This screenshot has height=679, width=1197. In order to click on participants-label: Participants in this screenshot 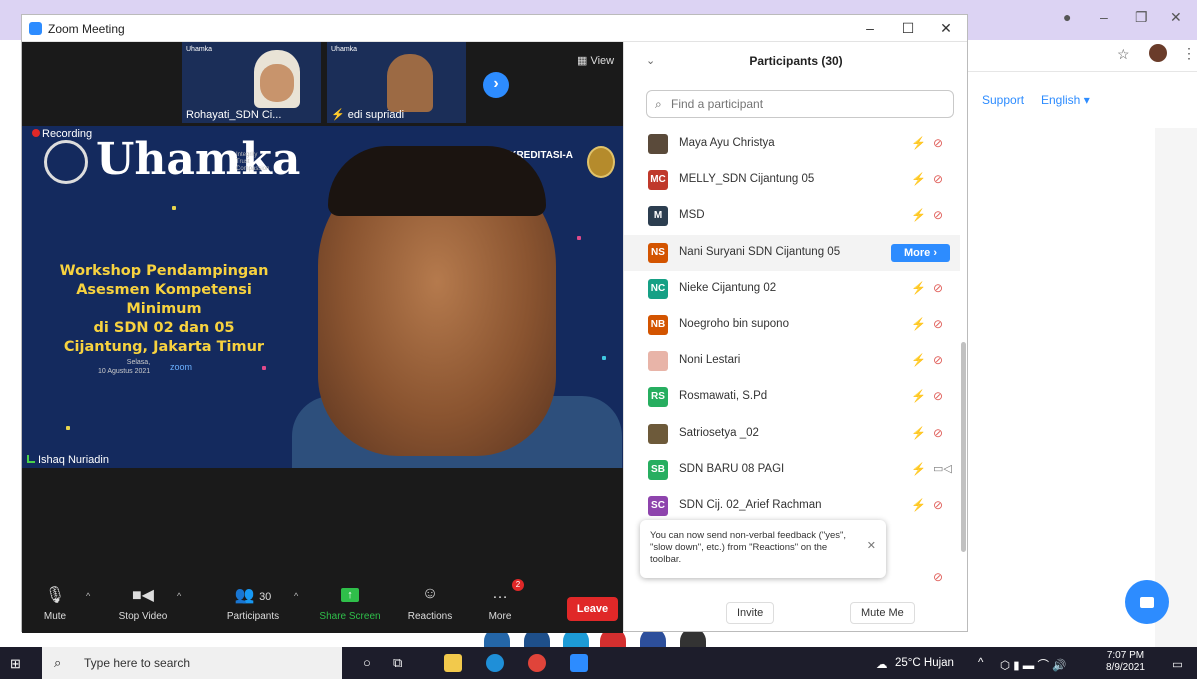, I will do `click(253, 616)`.